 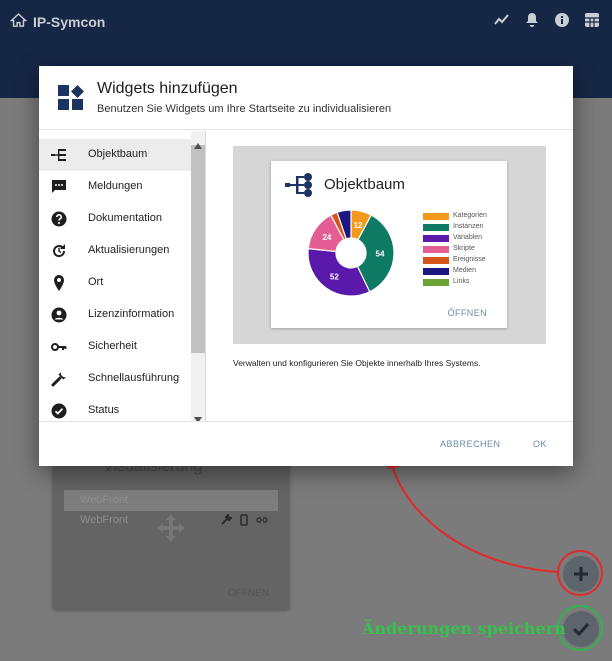 I want to click on widget-item-label: Objektbaum, so click(x=118, y=154).